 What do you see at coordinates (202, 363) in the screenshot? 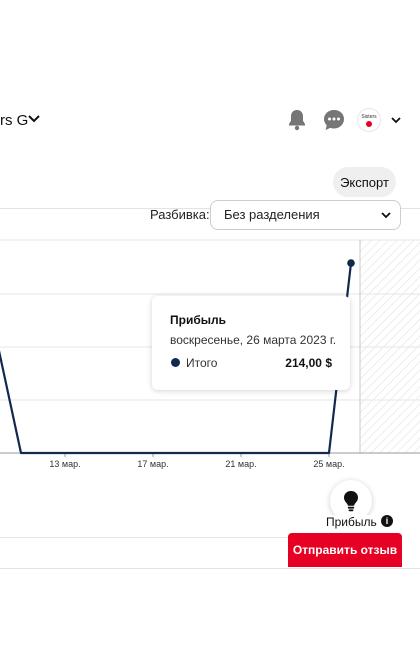
I see `tooltip-series-name: Итого` at bounding box center [202, 363].